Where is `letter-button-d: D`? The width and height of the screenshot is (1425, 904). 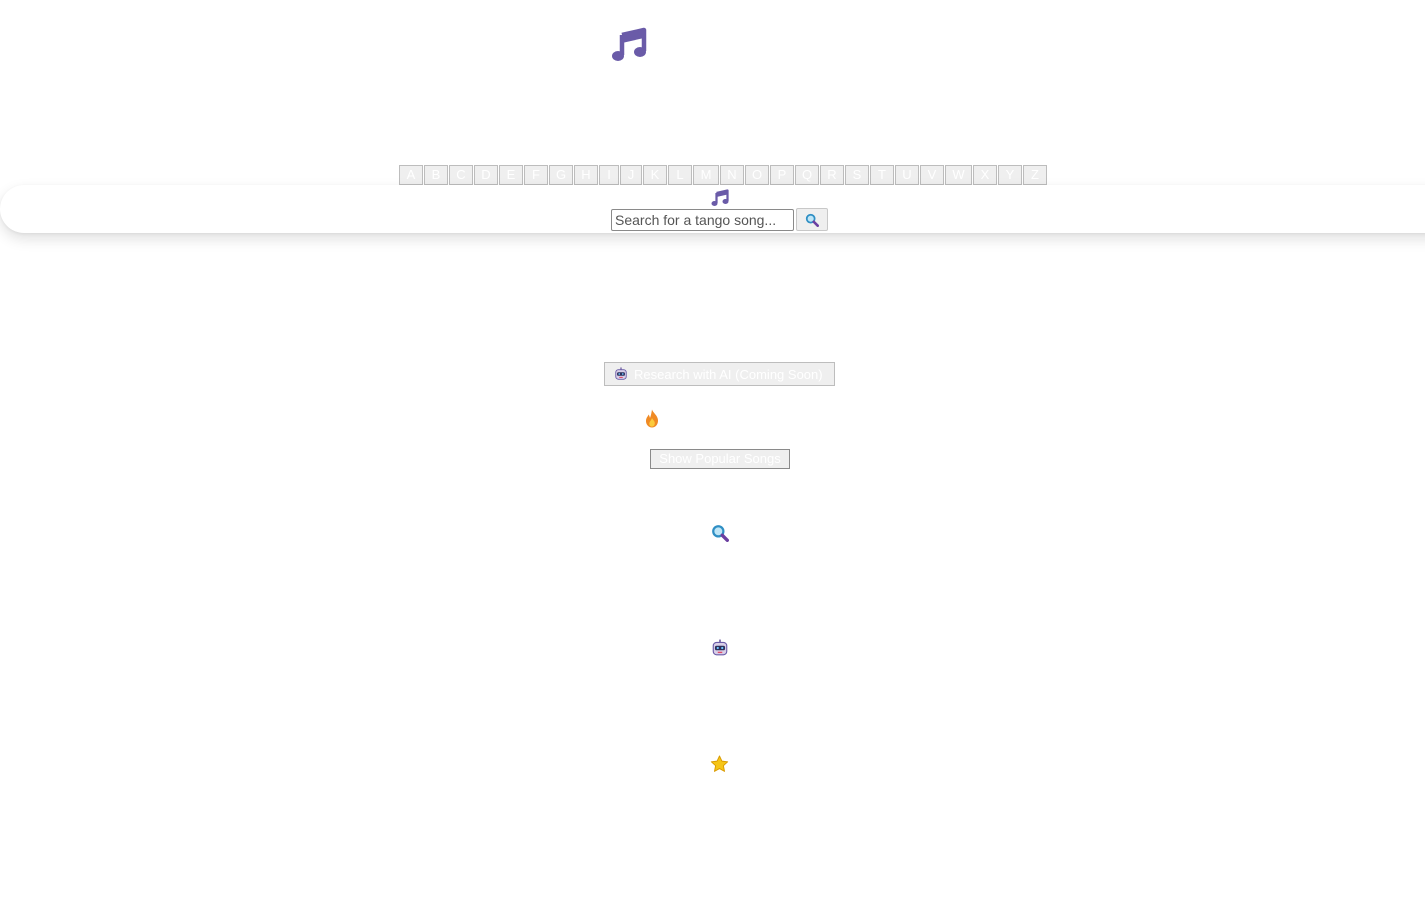 letter-button-d: D is located at coordinates (486, 175).